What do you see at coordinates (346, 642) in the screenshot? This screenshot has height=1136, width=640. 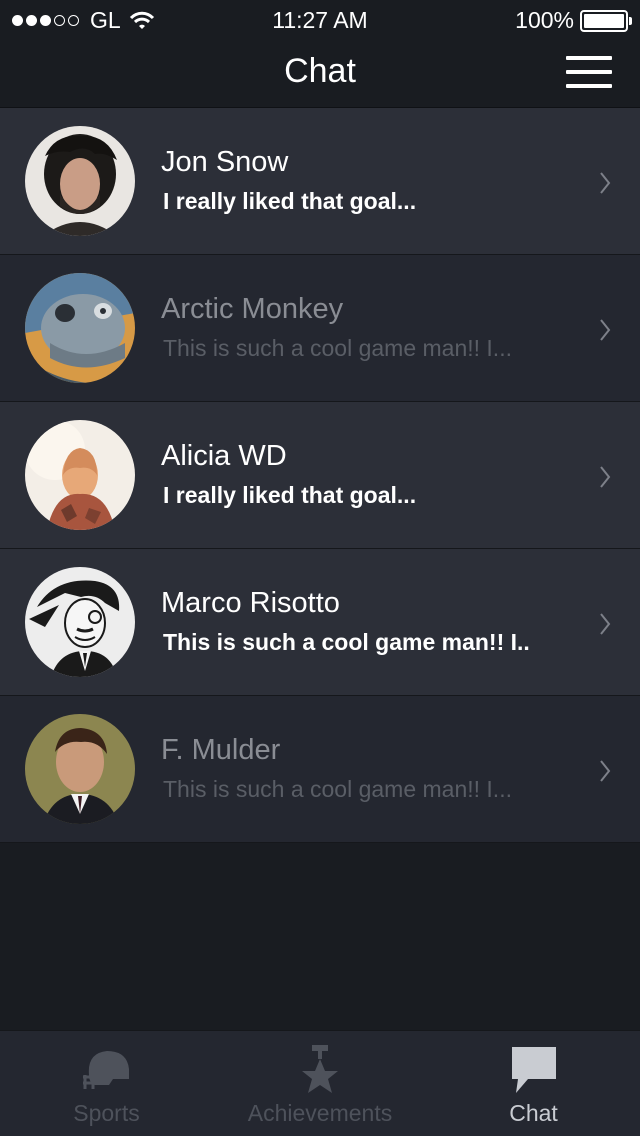 I see `chat-message-preview: This is such a cool game man!! I..` at bounding box center [346, 642].